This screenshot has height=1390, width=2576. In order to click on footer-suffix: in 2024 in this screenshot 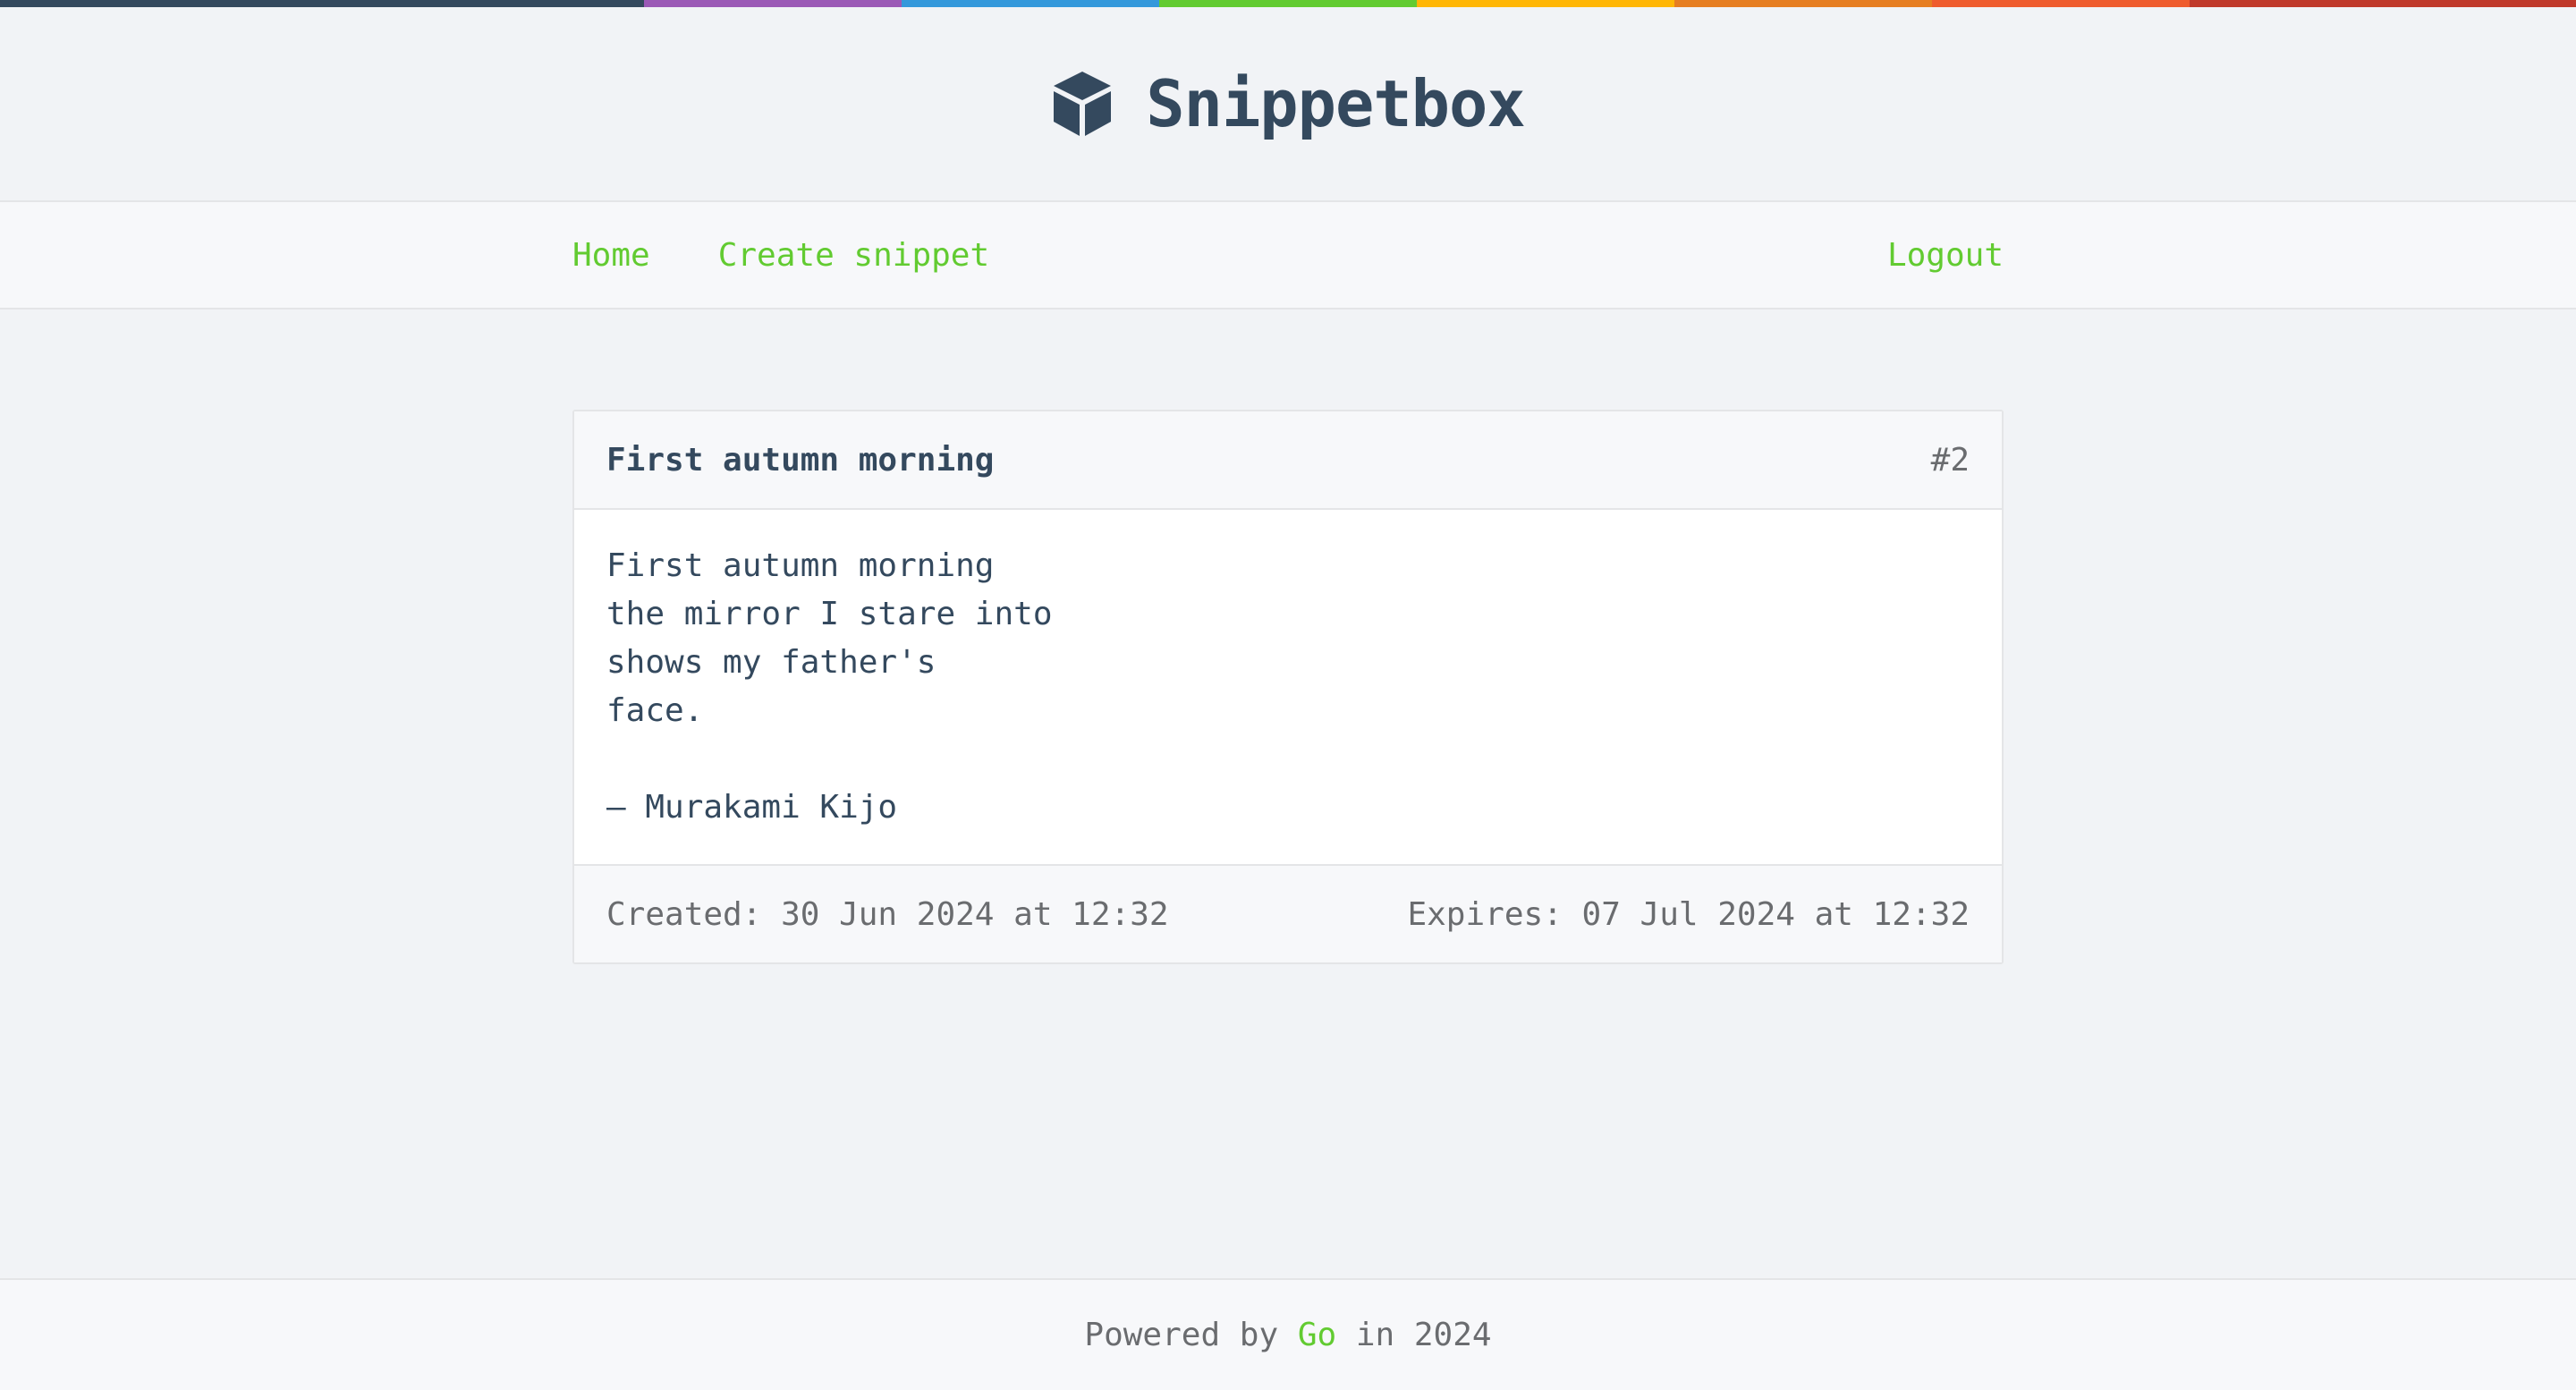, I will do `click(1414, 1335)`.